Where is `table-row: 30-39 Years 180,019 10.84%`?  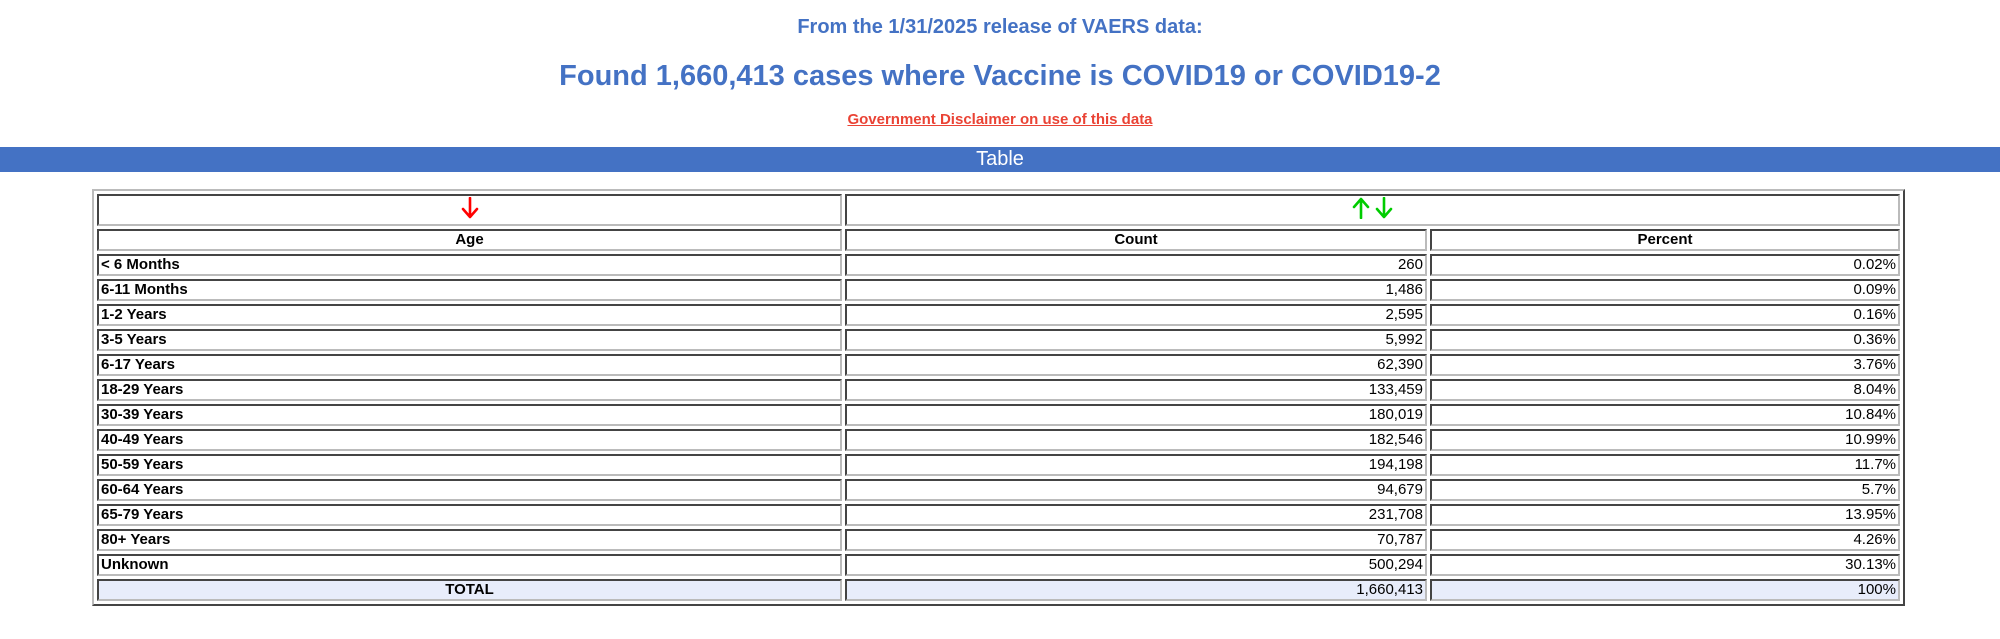
table-row: 30-39 Years 180,019 10.84% is located at coordinates (998, 415).